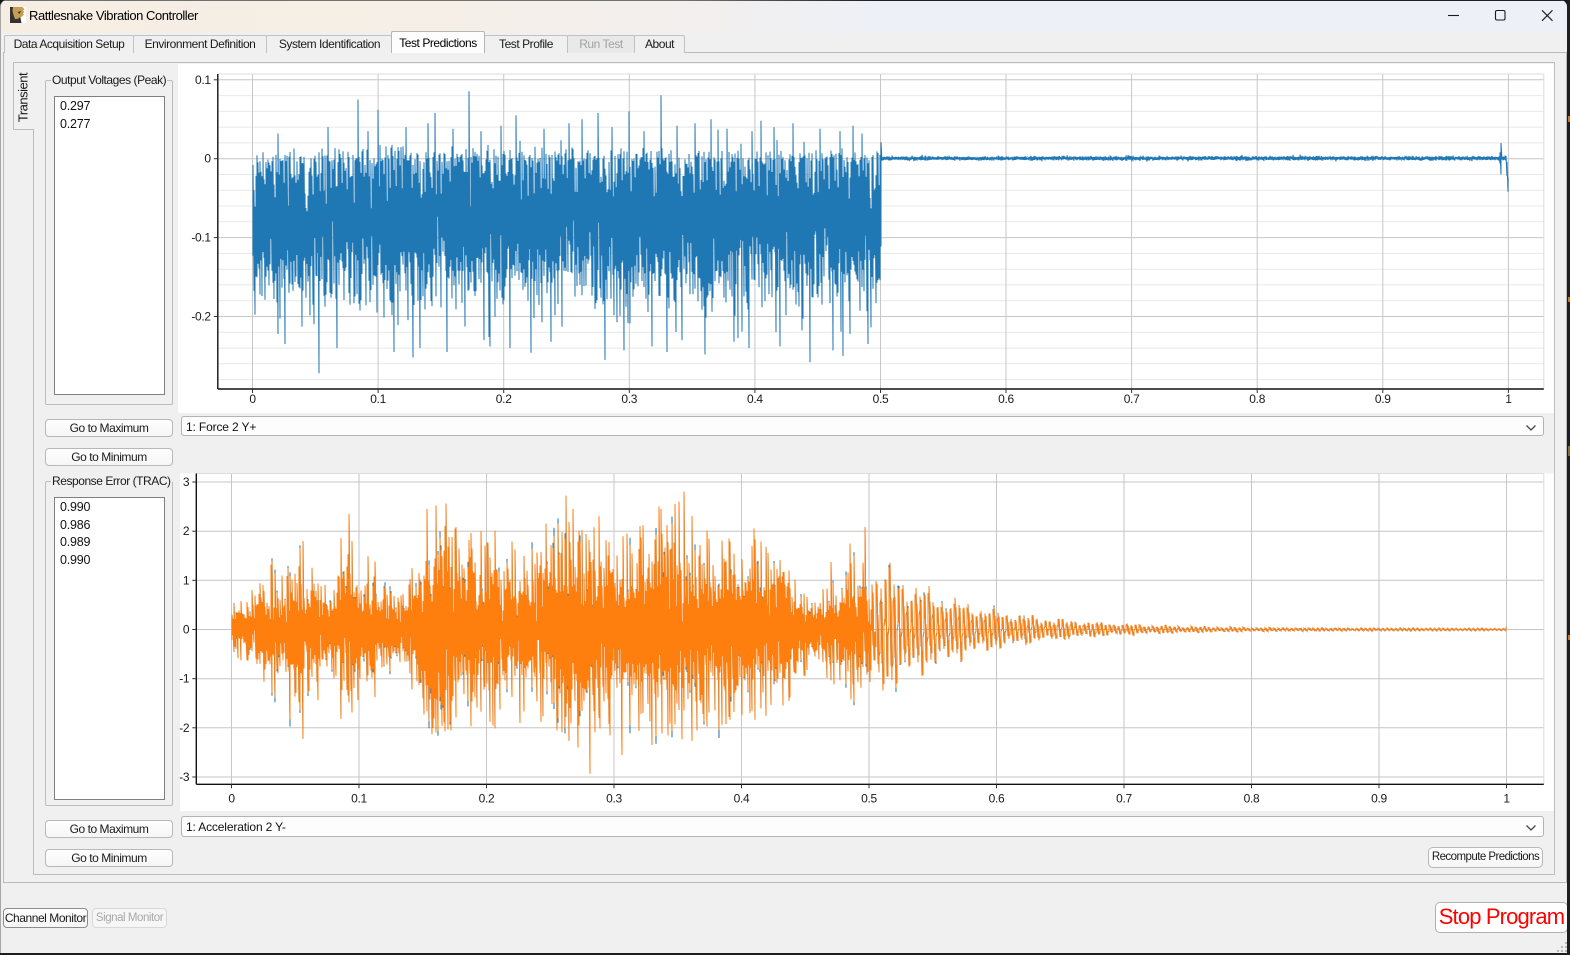 The width and height of the screenshot is (1570, 955). Describe the element at coordinates (184, 777) in the screenshot. I see `svg-text: -3` at that location.